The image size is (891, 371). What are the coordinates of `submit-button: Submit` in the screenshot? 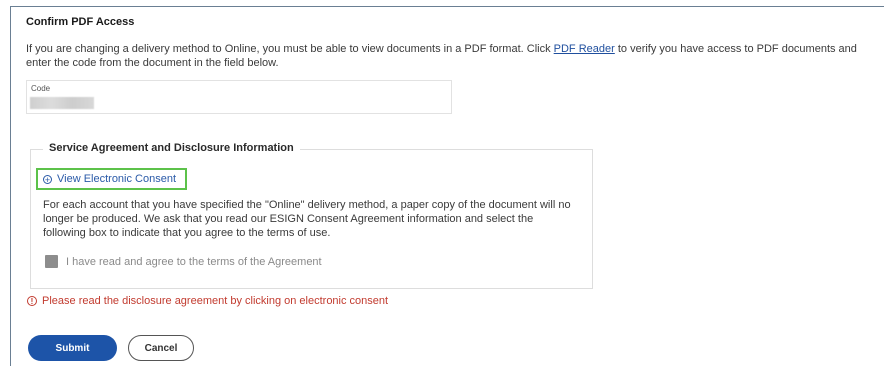 It's located at (72, 348).